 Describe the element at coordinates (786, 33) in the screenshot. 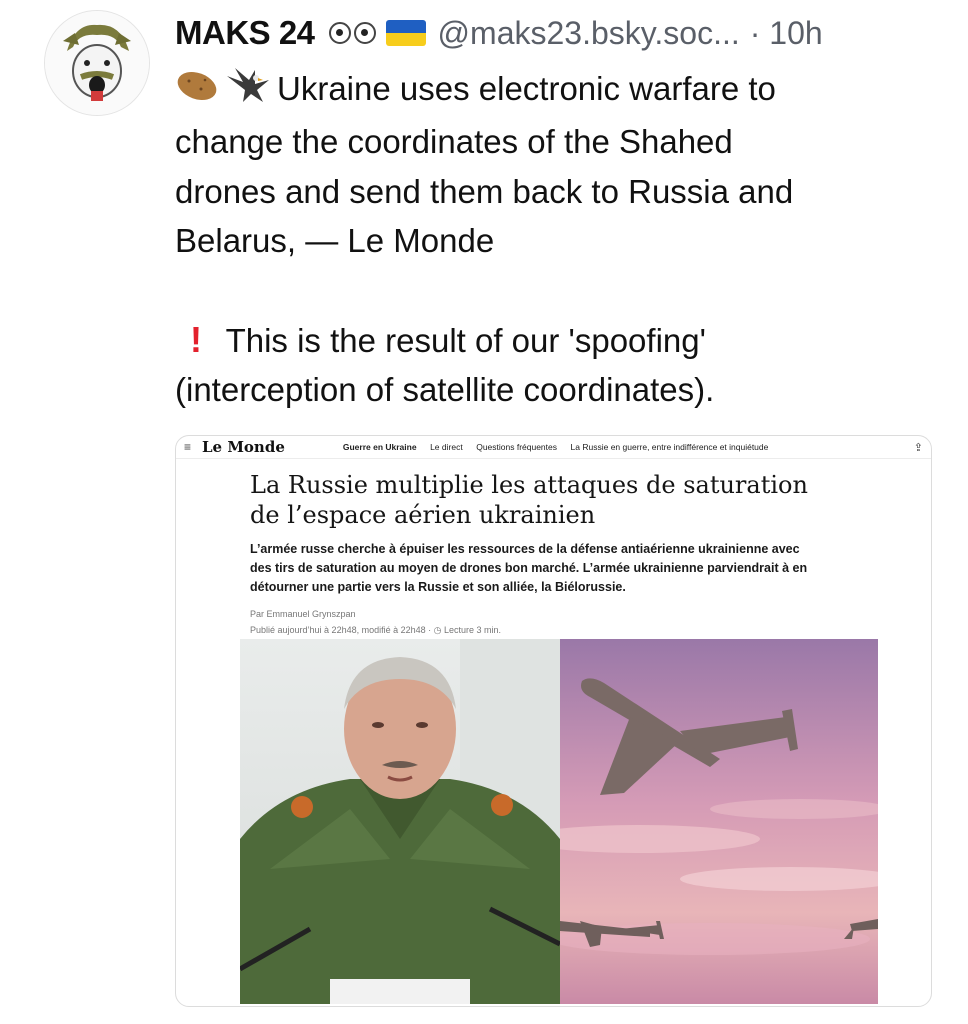

I see `post-timestamp: · 10h` at that location.